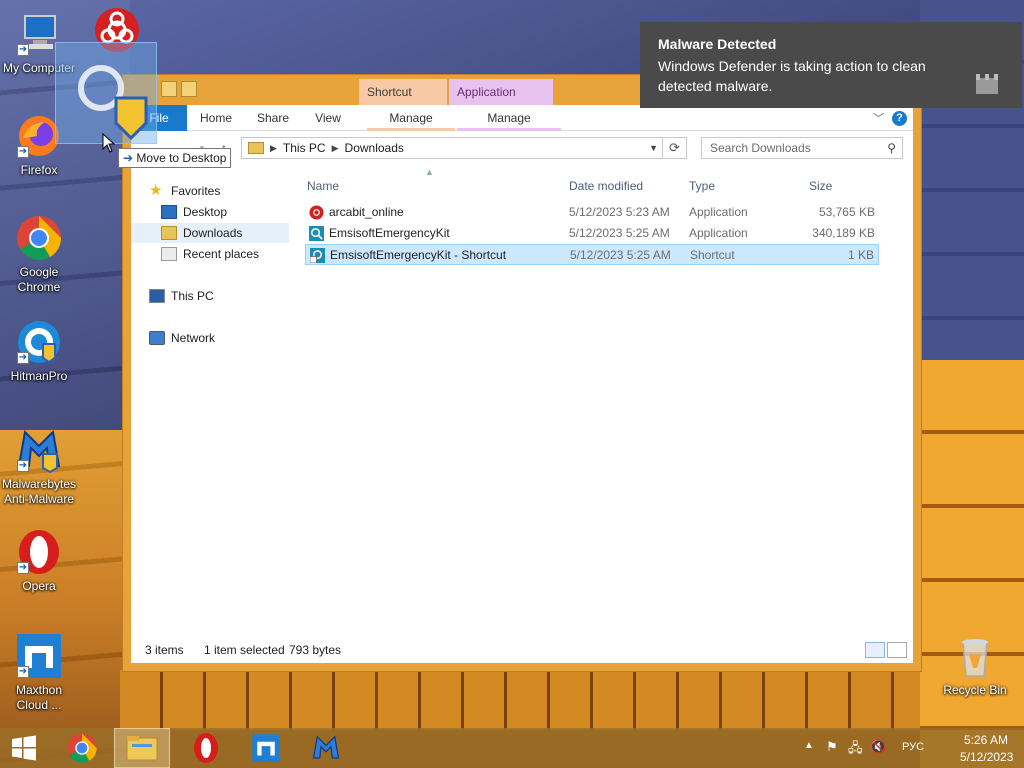 This screenshot has height=768, width=1024. I want to click on clock-time: 5:26 AM, so click(986, 740).